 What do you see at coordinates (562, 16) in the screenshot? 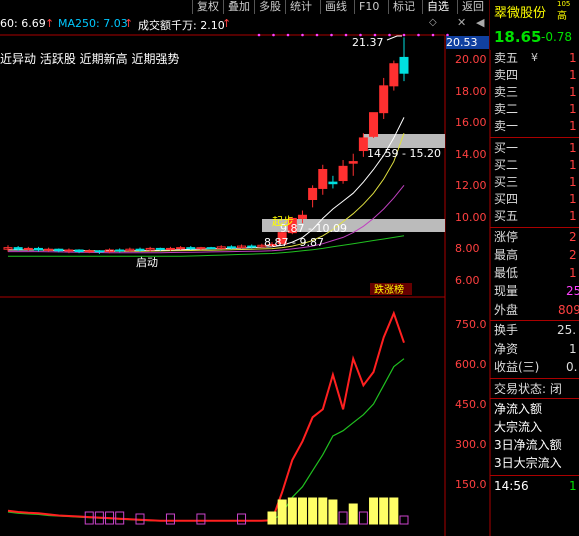
I see `stock-suffix: 高` at bounding box center [562, 16].